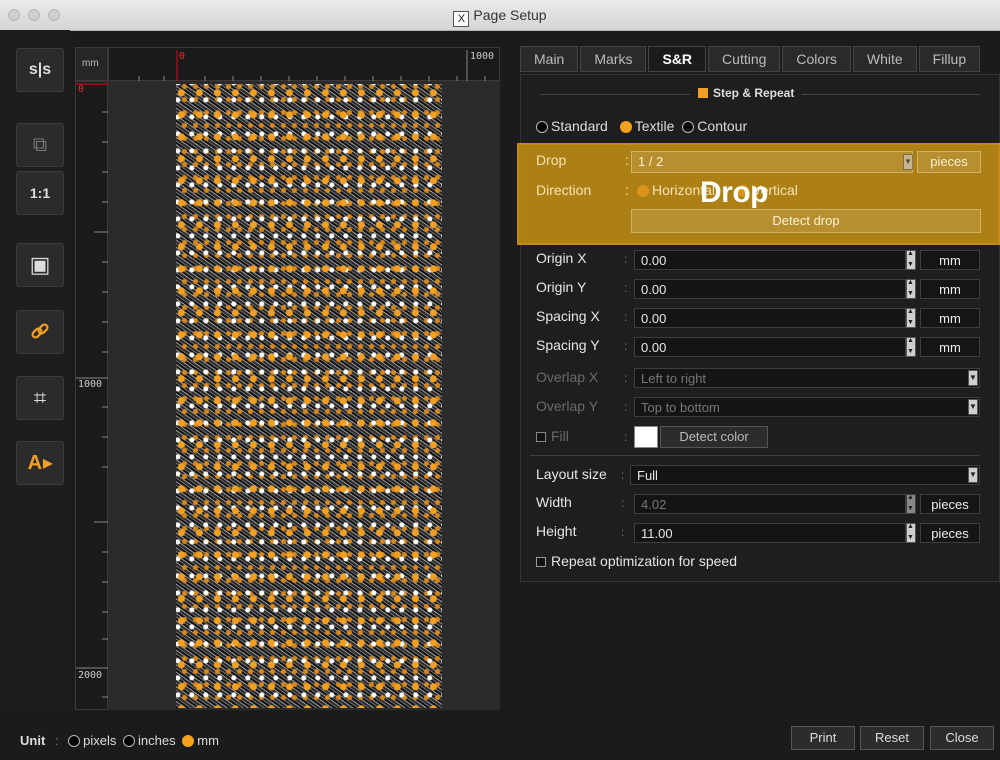 The width and height of the screenshot is (1000, 760). Describe the element at coordinates (100, 740) in the screenshot. I see `unit-pixels-label: pixels` at that location.